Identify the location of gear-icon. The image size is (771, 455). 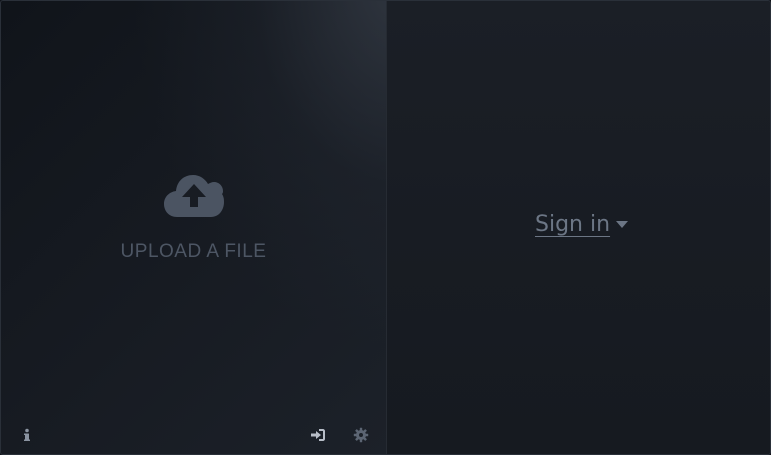
(361, 435).